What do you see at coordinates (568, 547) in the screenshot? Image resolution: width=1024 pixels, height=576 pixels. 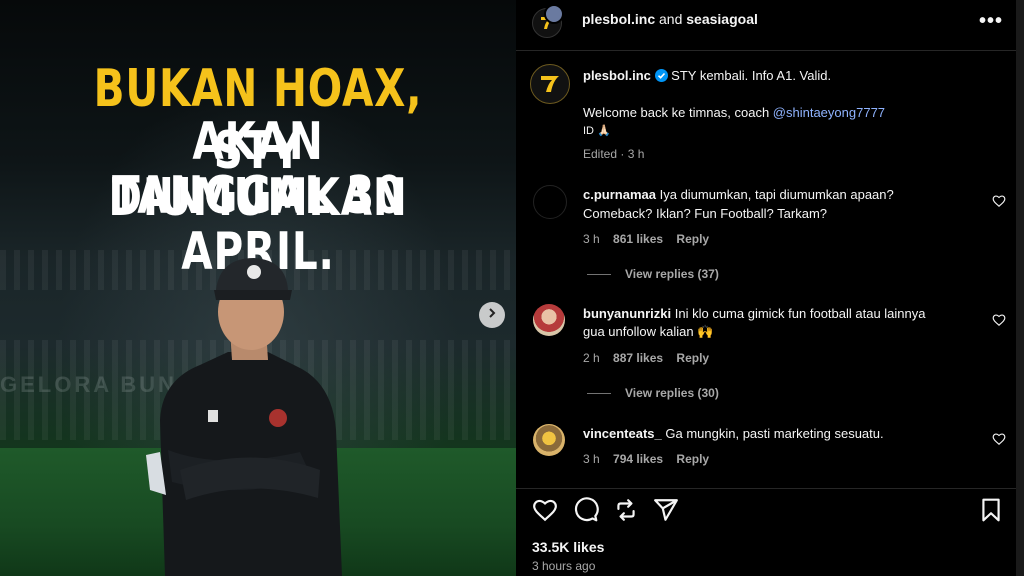 I see `likes-count: 33.5K likes` at bounding box center [568, 547].